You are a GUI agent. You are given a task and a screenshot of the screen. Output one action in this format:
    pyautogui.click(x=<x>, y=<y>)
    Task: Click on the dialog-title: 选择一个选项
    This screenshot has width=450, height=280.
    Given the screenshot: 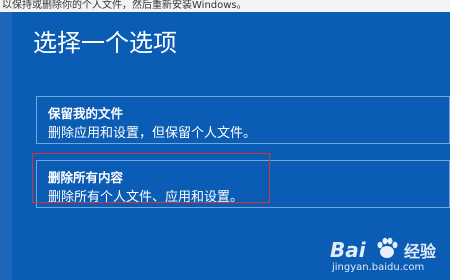 What is the action you would take?
    pyautogui.click(x=105, y=43)
    